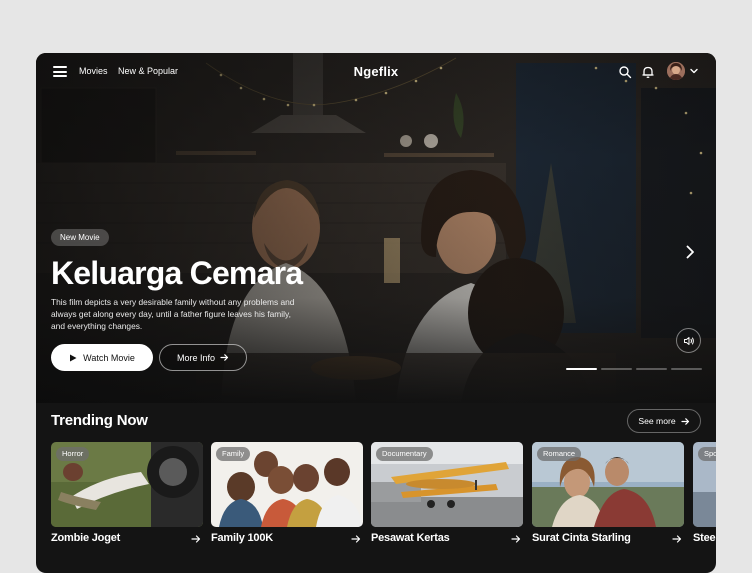 The image size is (752, 573). Describe the element at coordinates (625, 72) in the screenshot. I see `search-icon` at that location.